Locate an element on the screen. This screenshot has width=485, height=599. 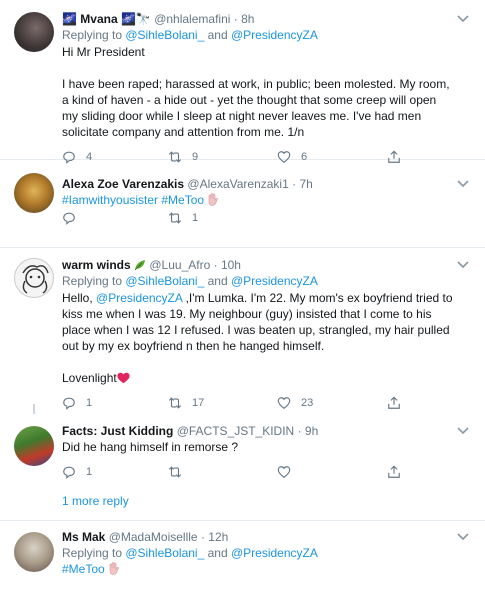
timestamp: 8h is located at coordinates (247, 19).